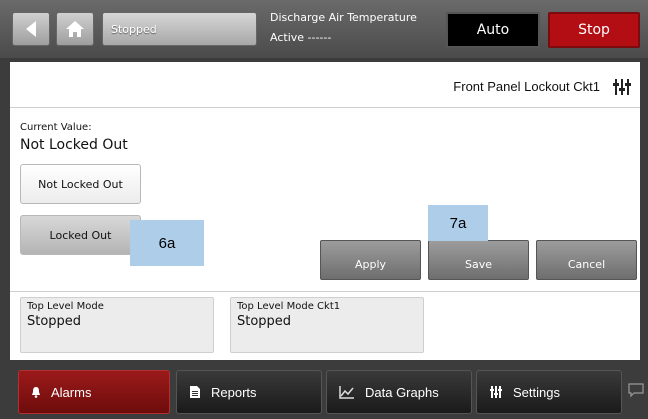 The image size is (648, 419). I want to click on home-button, so click(75, 29).